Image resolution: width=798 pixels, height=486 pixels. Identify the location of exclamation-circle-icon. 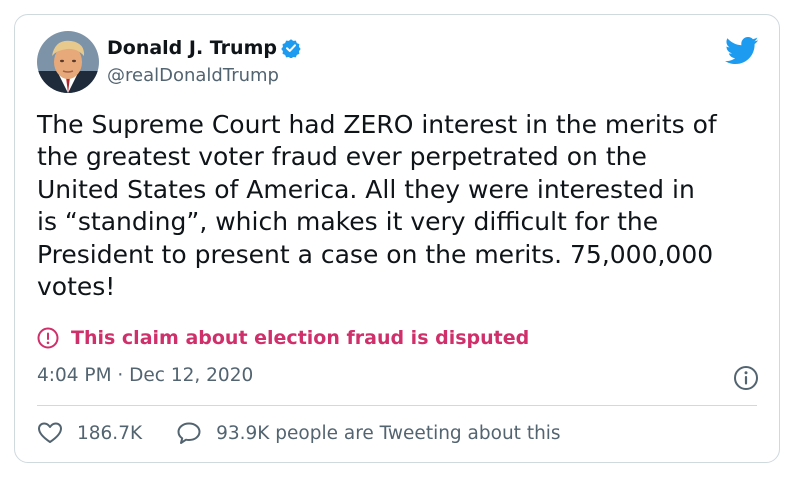
(48, 338).